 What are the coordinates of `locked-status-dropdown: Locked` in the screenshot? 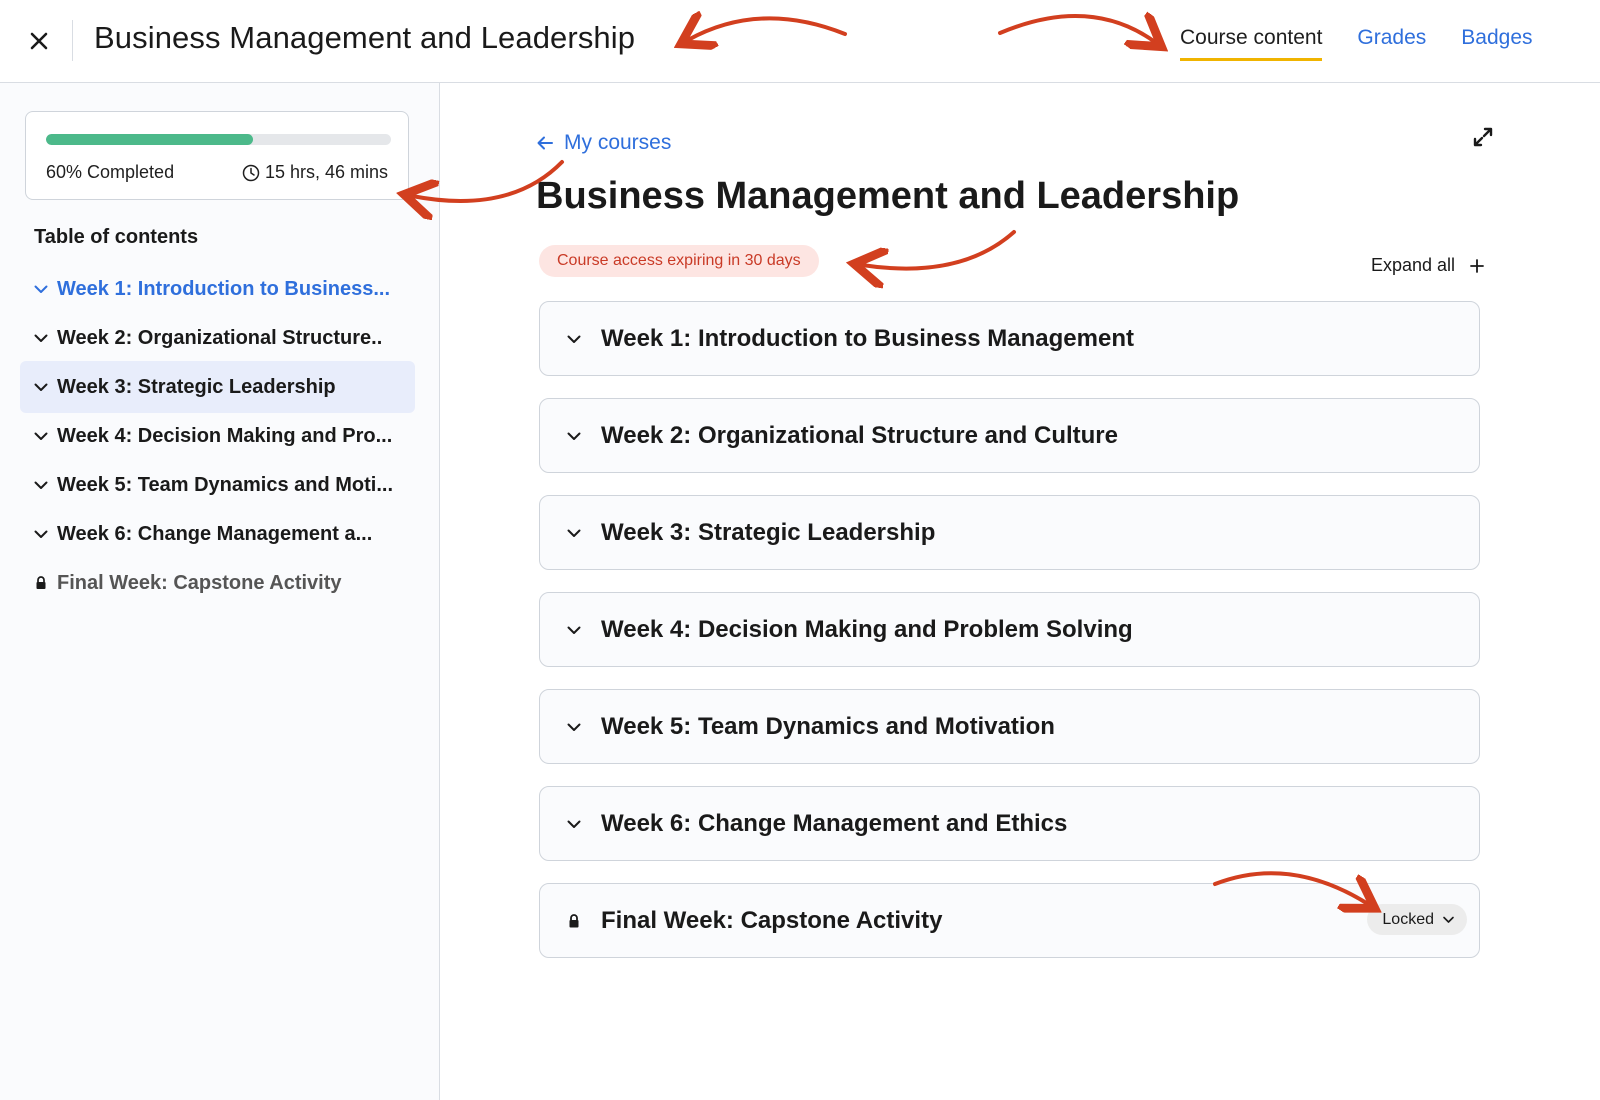 It's located at (1417, 919).